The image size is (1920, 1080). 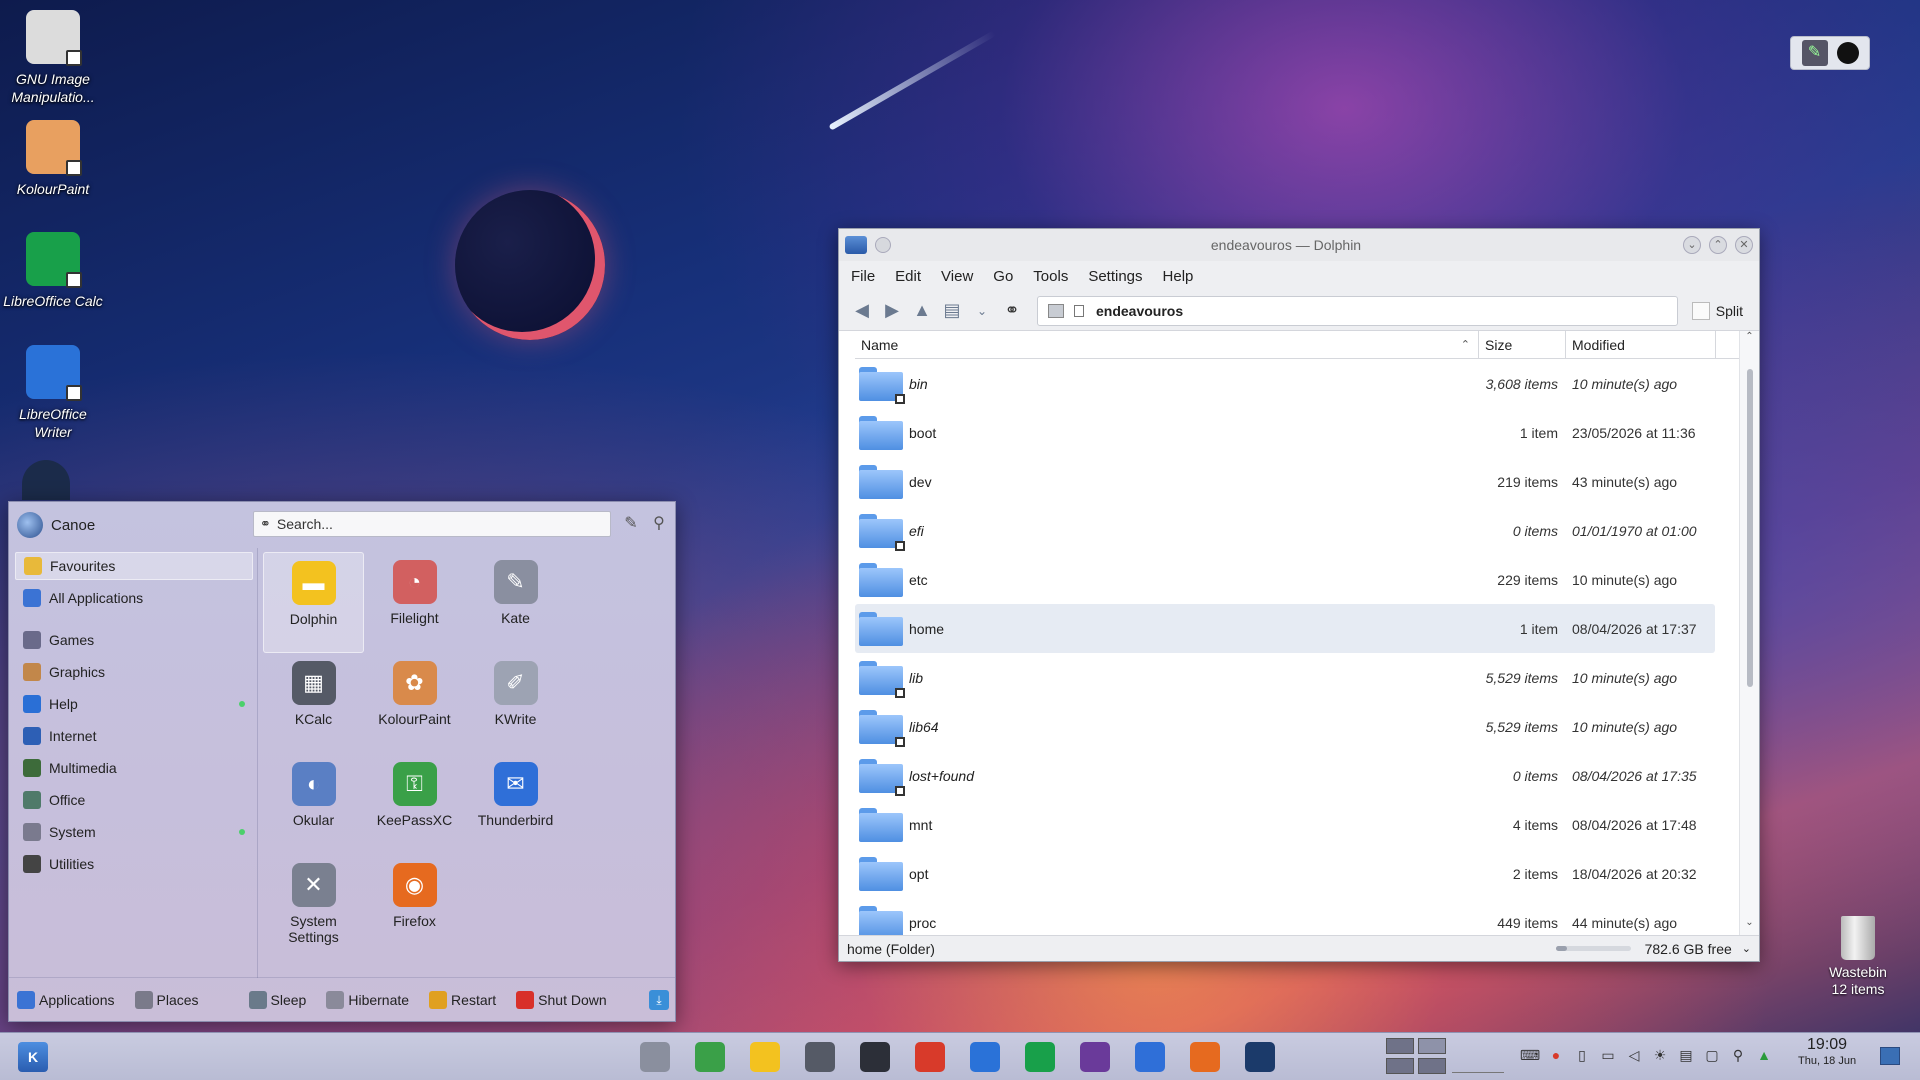 What do you see at coordinates (1686, 1055) in the screenshot?
I see `notes-icon: ▤` at bounding box center [1686, 1055].